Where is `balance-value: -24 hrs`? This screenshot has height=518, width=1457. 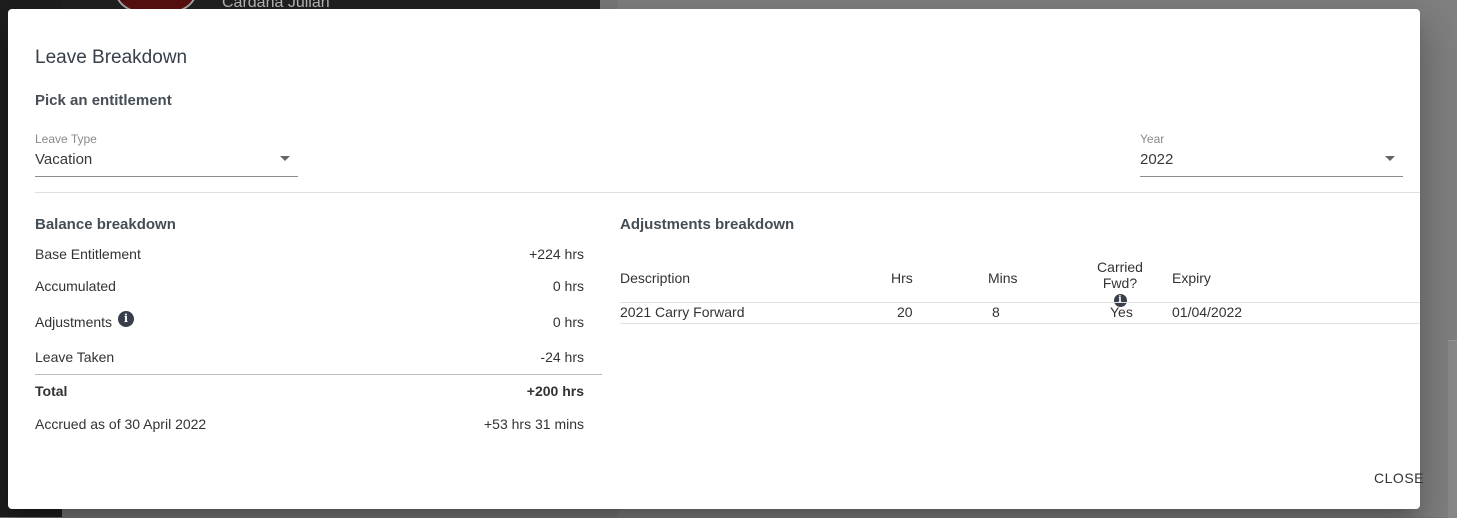 balance-value: -24 hrs is located at coordinates (562, 357).